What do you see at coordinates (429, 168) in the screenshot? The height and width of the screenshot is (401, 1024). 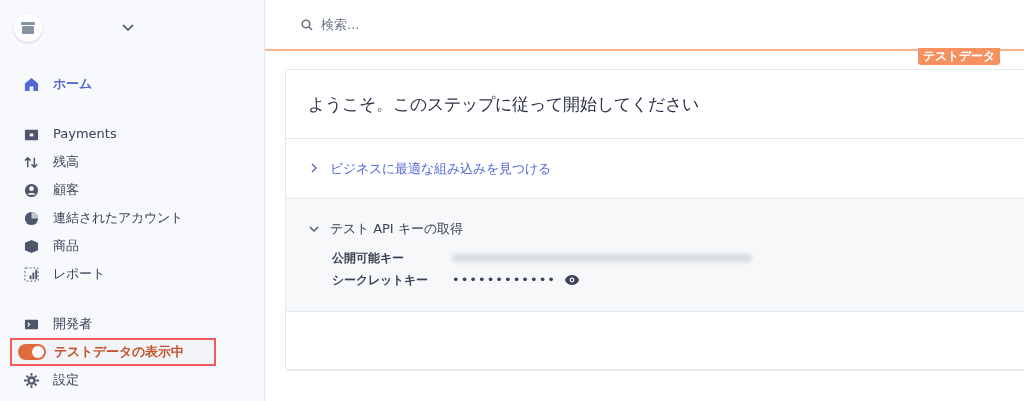 I see `section-header: ビジネスに最適な組み込みを見つける` at bounding box center [429, 168].